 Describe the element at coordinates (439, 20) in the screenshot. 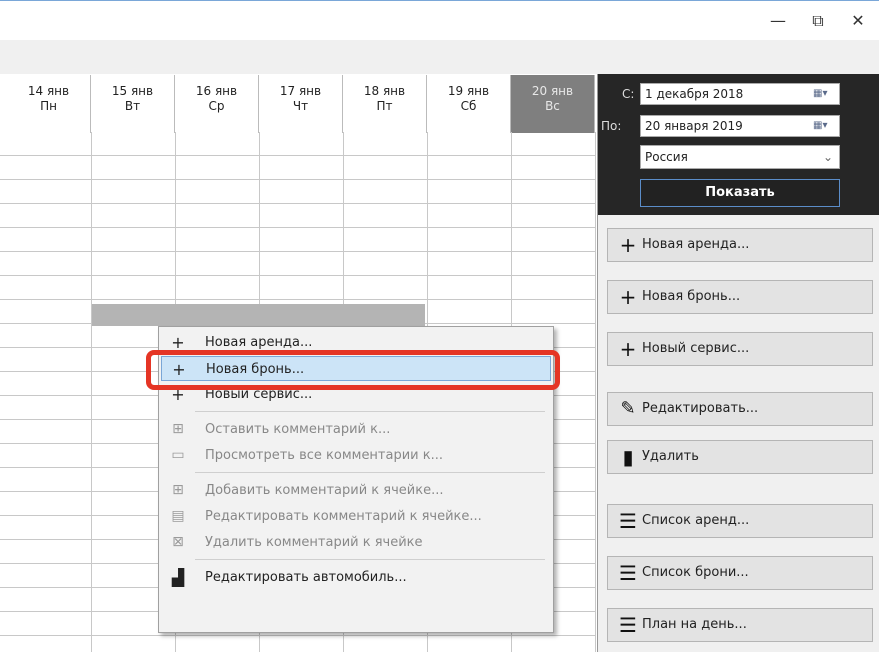

I see `title-bar: — ⧉ ✕` at that location.